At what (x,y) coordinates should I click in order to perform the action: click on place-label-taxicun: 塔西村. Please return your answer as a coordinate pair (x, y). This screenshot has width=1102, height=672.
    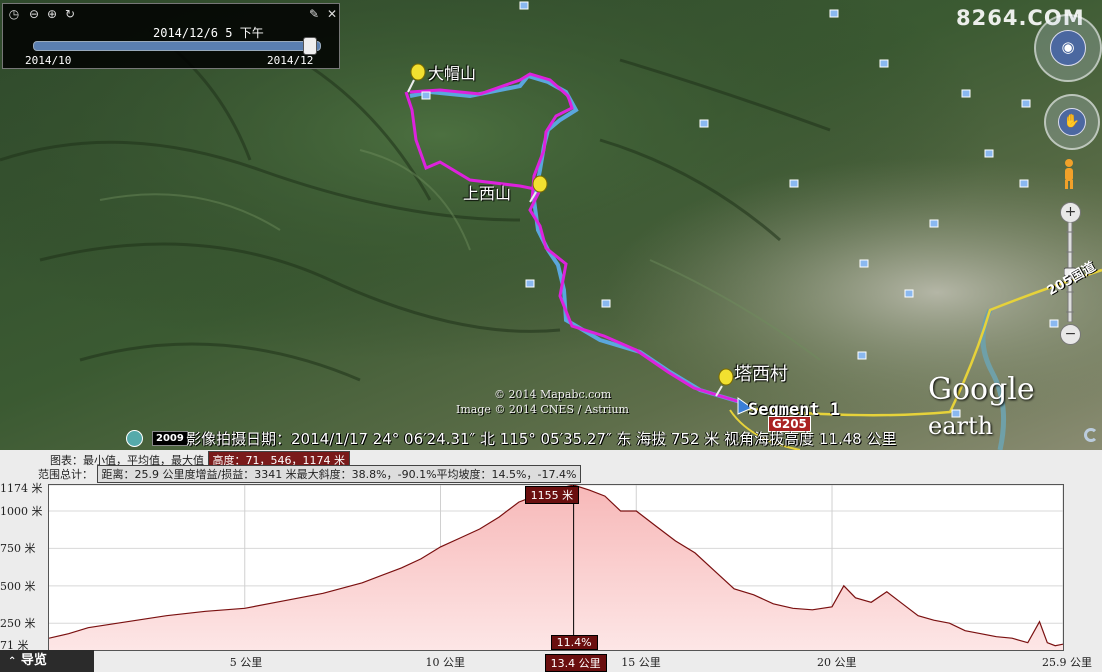
    Looking at the image, I should click on (761, 373).